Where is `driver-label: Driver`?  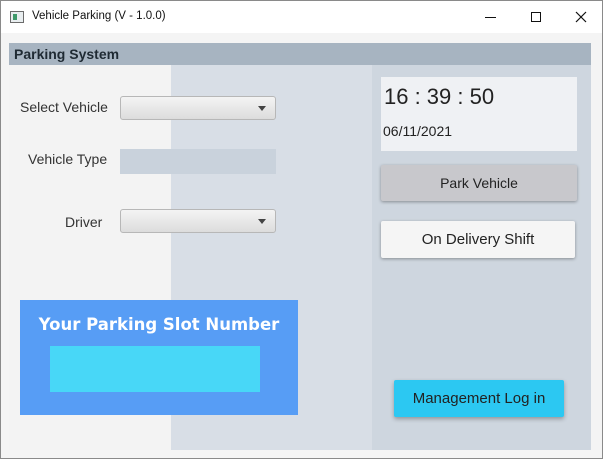 driver-label: Driver is located at coordinates (84, 222).